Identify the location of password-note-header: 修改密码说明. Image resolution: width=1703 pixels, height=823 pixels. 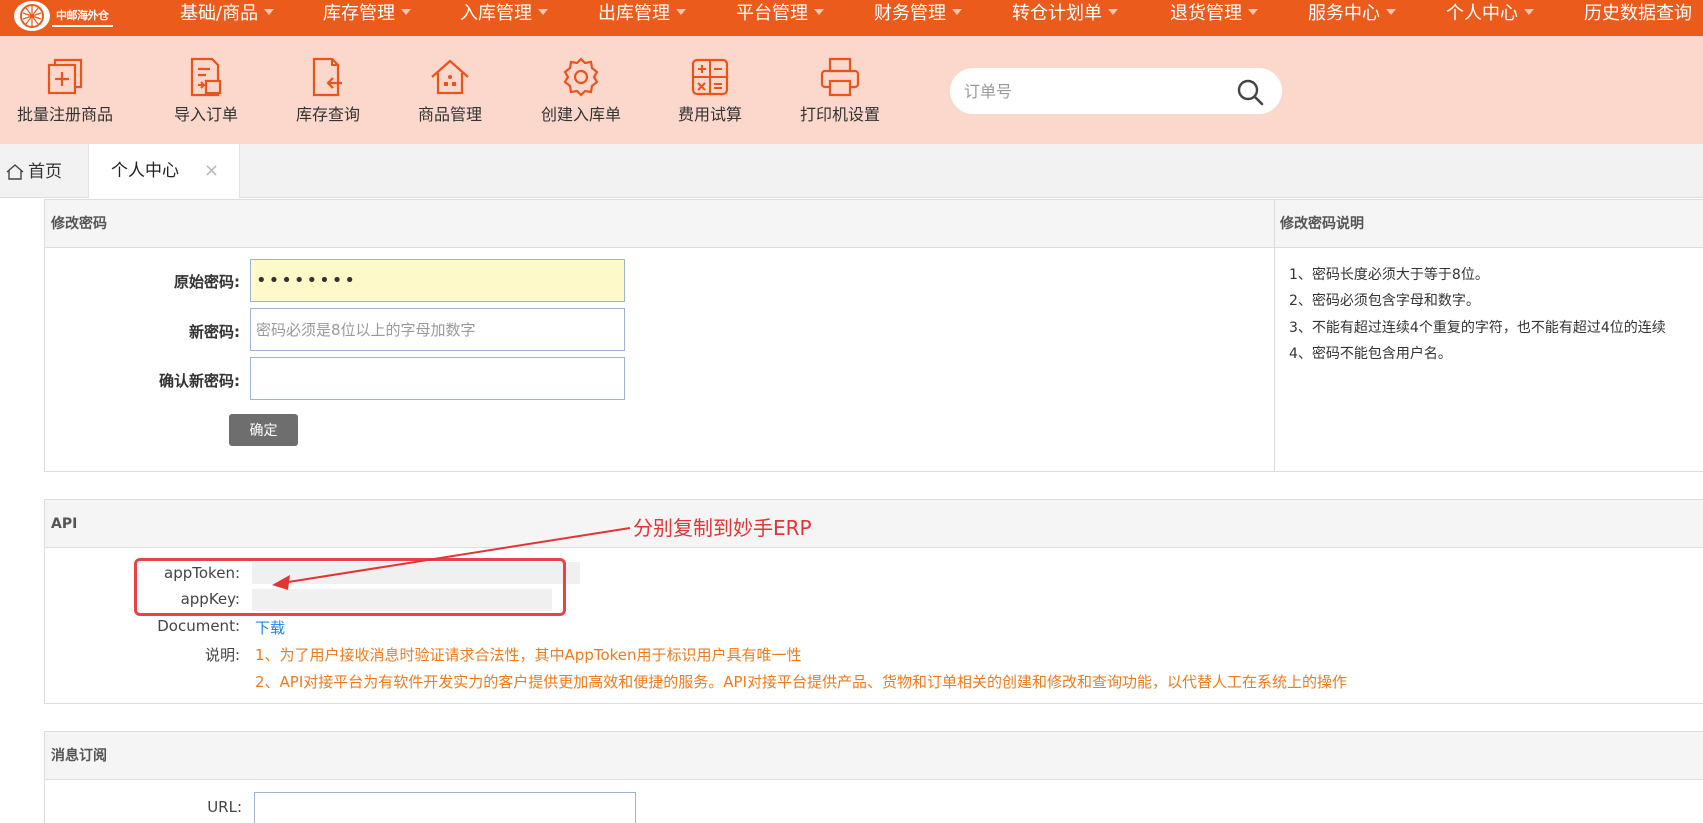
(1488, 224).